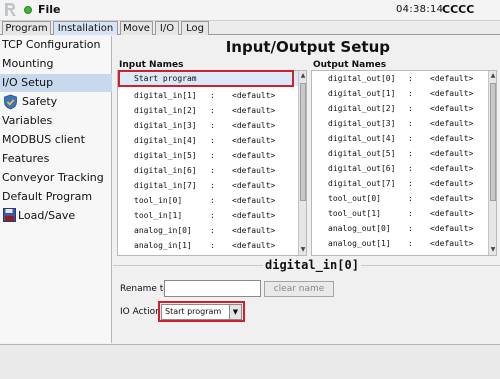 Image resolution: width=500 pixels, height=379 pixels. What do you see at coordinates (400, 213) in the screenshot?
I see `list-item: tool_out[1]: <default>` at bounding box center [400, 213].